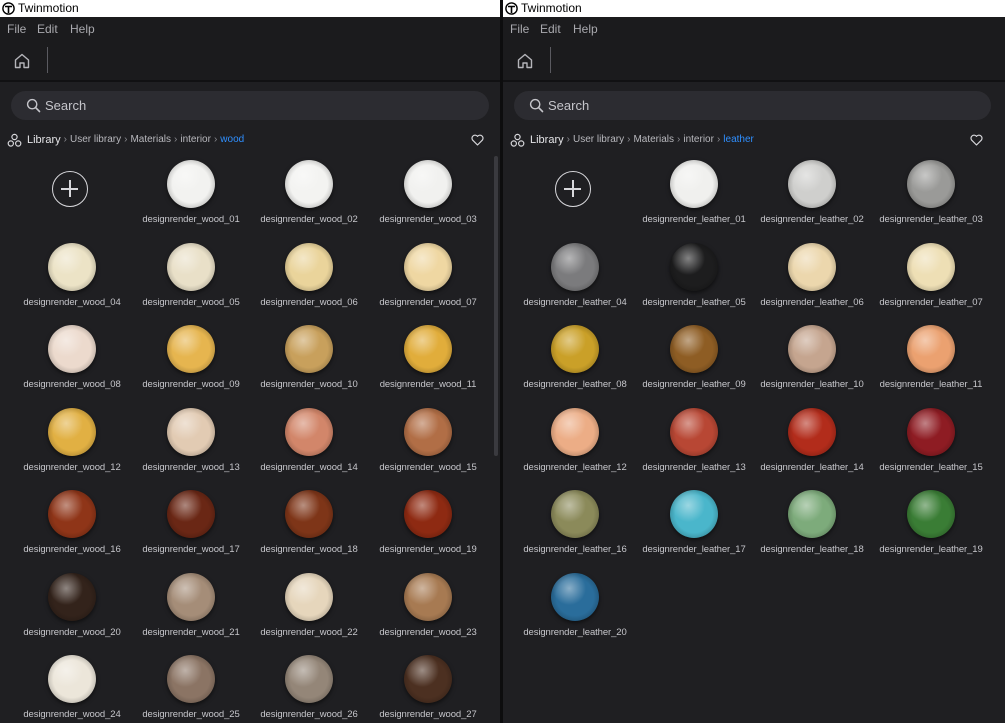 This screenshot has height=723, width=1005. What do you see at coordinates (694, 523) in the screenshot?
I see `material-tile: designrender_leather_17` at bounding box center [694, 523].